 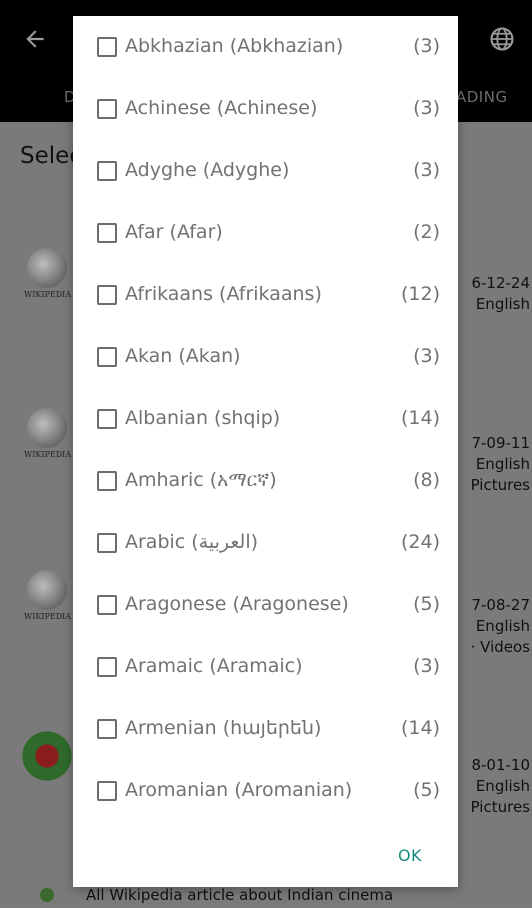 I want to click on language-option: Aragonese (Aragonese) (5), so click(x=265, y=605).